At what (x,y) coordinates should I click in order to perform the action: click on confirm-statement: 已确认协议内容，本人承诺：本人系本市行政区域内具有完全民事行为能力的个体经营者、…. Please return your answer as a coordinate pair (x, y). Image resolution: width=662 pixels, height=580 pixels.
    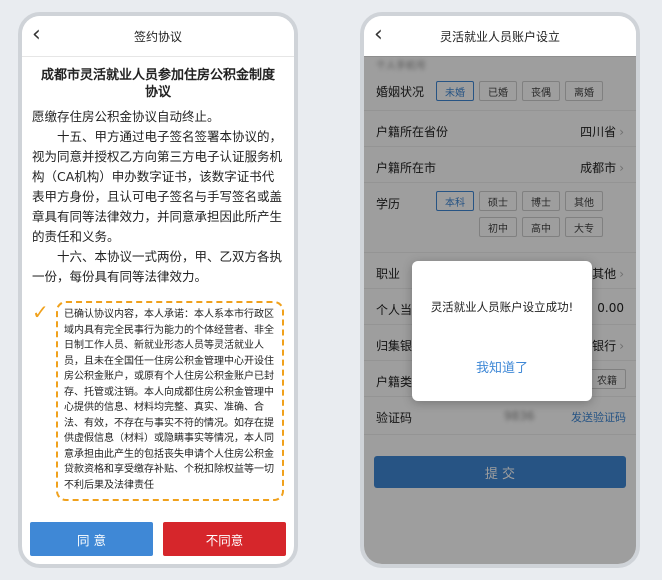
    Looking at the image, I should click on (170, 401).